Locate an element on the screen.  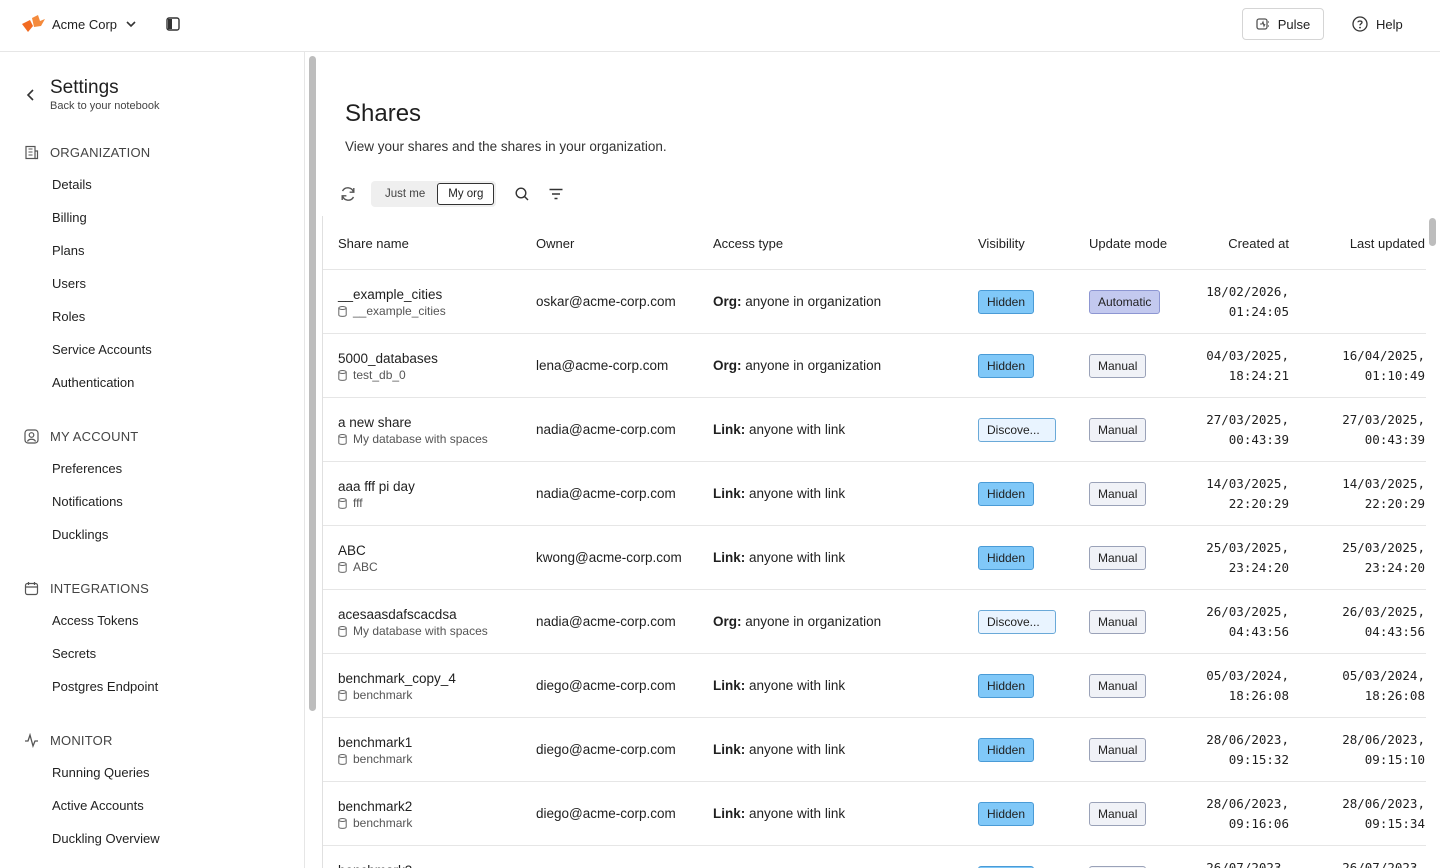
sidebar-item-running-queries: Running Queries is located at coordinates (101, 773).